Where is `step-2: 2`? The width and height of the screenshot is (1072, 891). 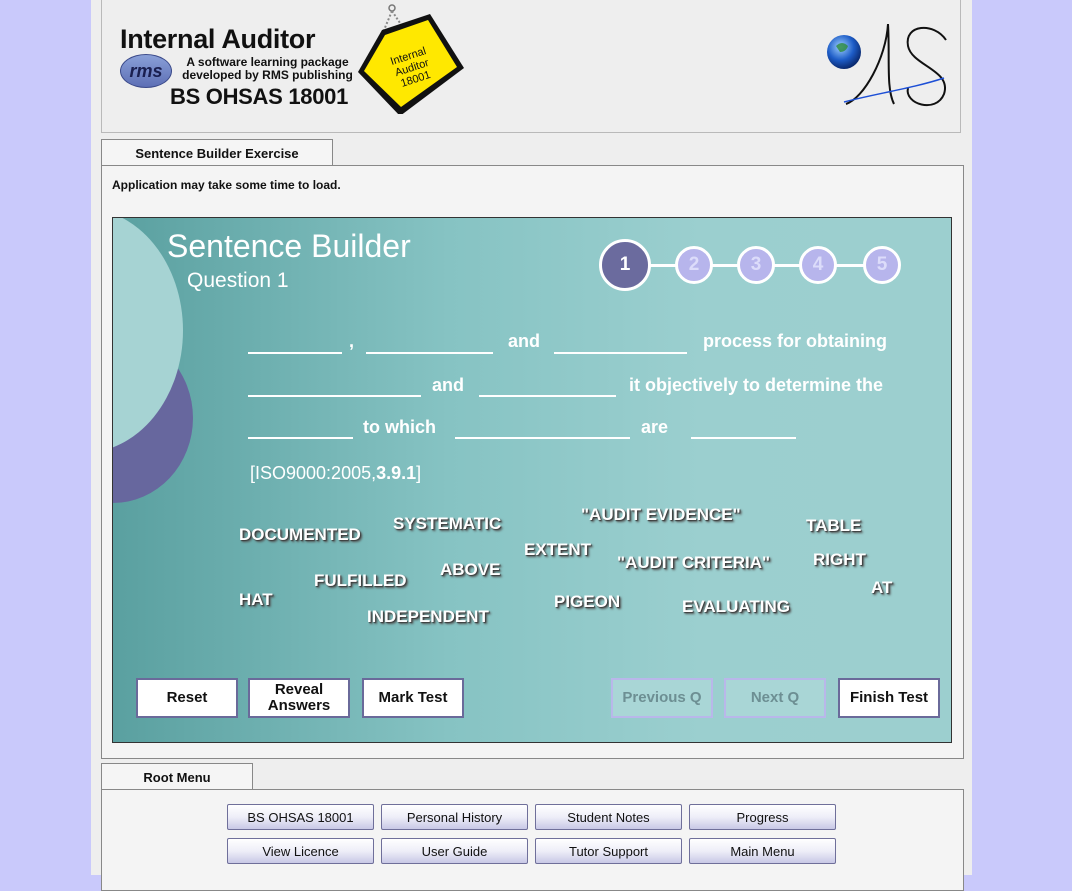 step-2: 2 is located at coordinates (694, 265).